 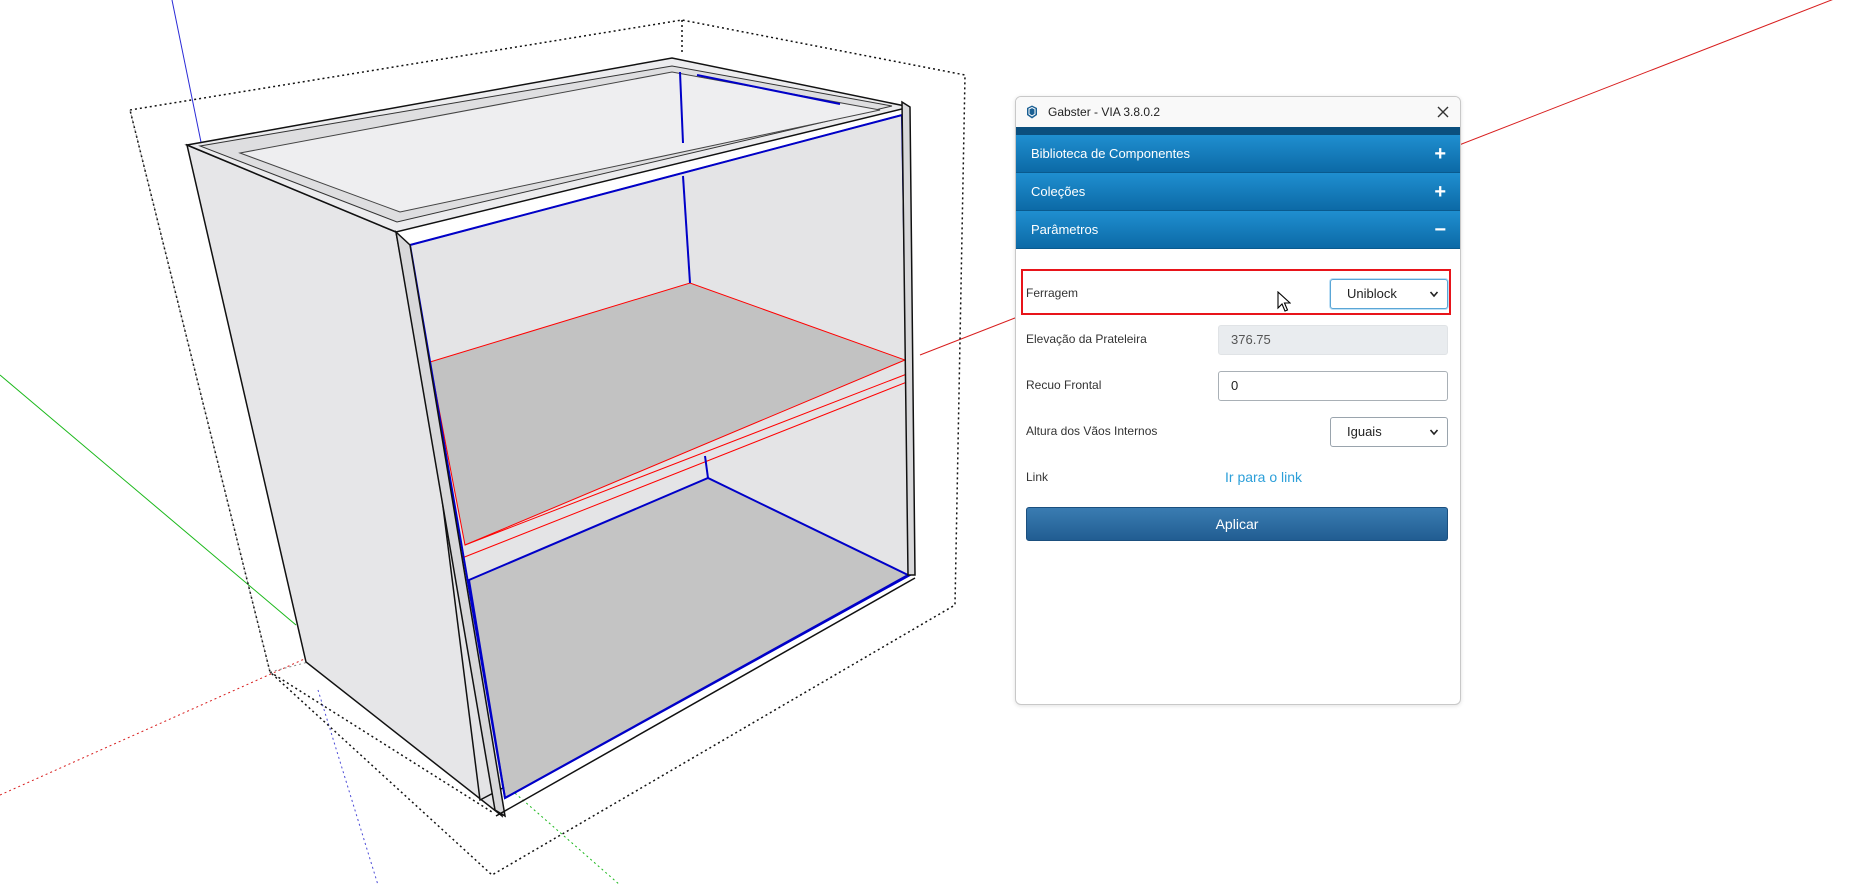 I want to click on row-elevacao: Elevação da Prateleira 376.75, so click(x=1237, y=339).